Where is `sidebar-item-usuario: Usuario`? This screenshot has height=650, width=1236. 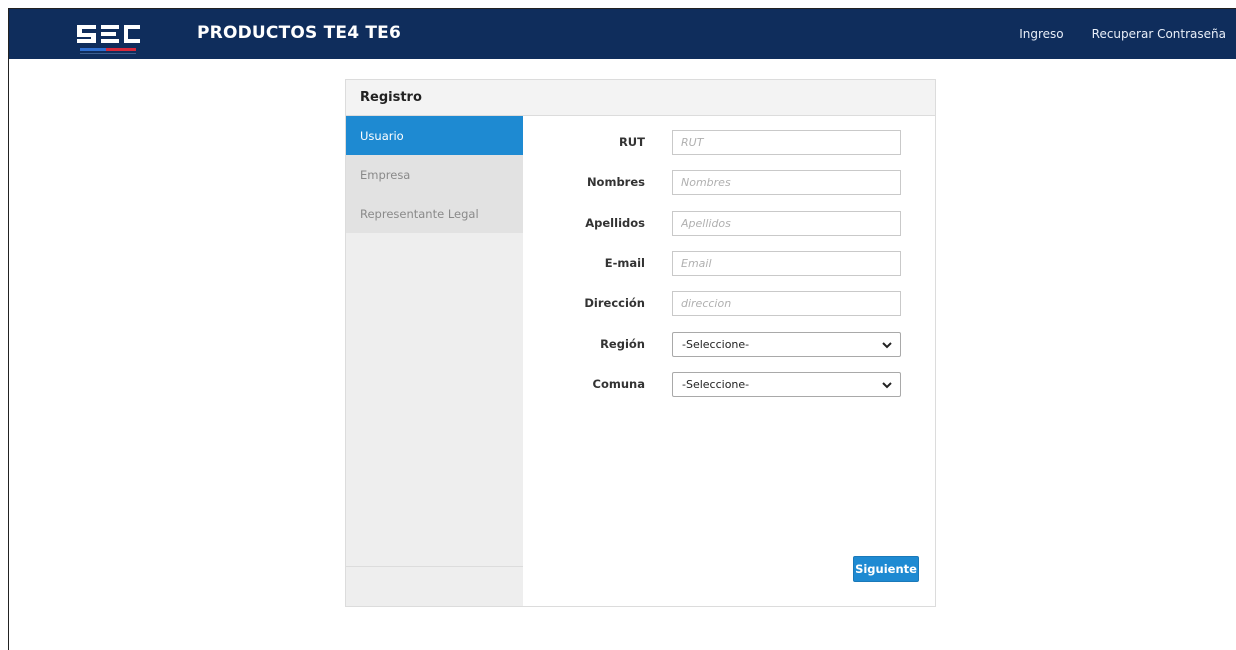
sidebar-item-usuario: Usuario is located at coordinates (434, 135).